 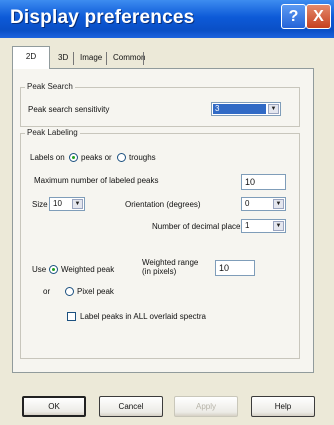 What do you see at coordinates (96, 157) in the screenshot?
I see `peaks-option-label: peaks or` at bounding box center [96, 157].